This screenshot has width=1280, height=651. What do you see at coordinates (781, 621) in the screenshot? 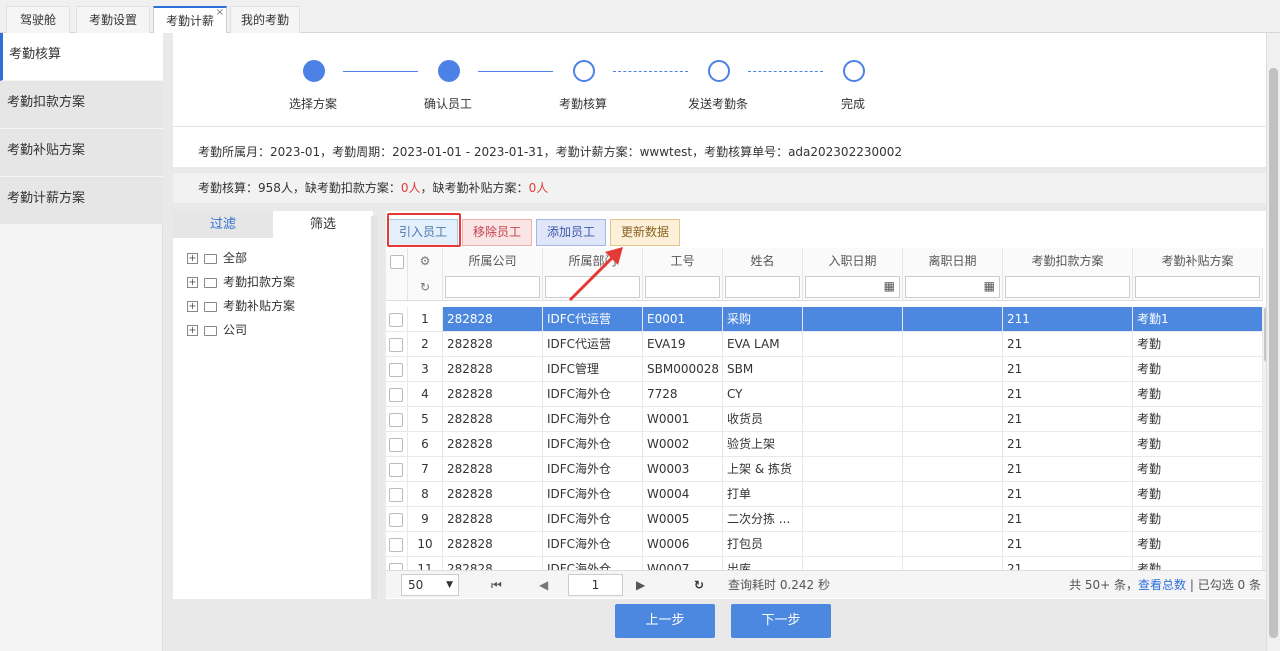
I see `next-step-button: 下一步` at bounding box center [781, 621].